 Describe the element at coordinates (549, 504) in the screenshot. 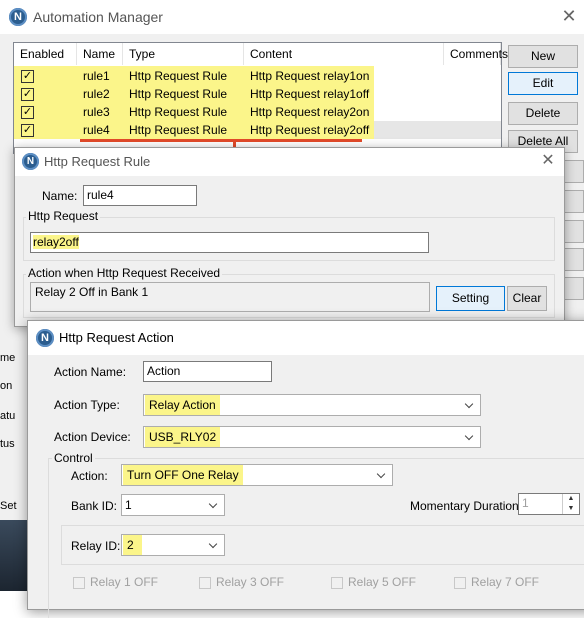

I see `momentary-duration-spinner: 1 ▲ ▼` at that location.